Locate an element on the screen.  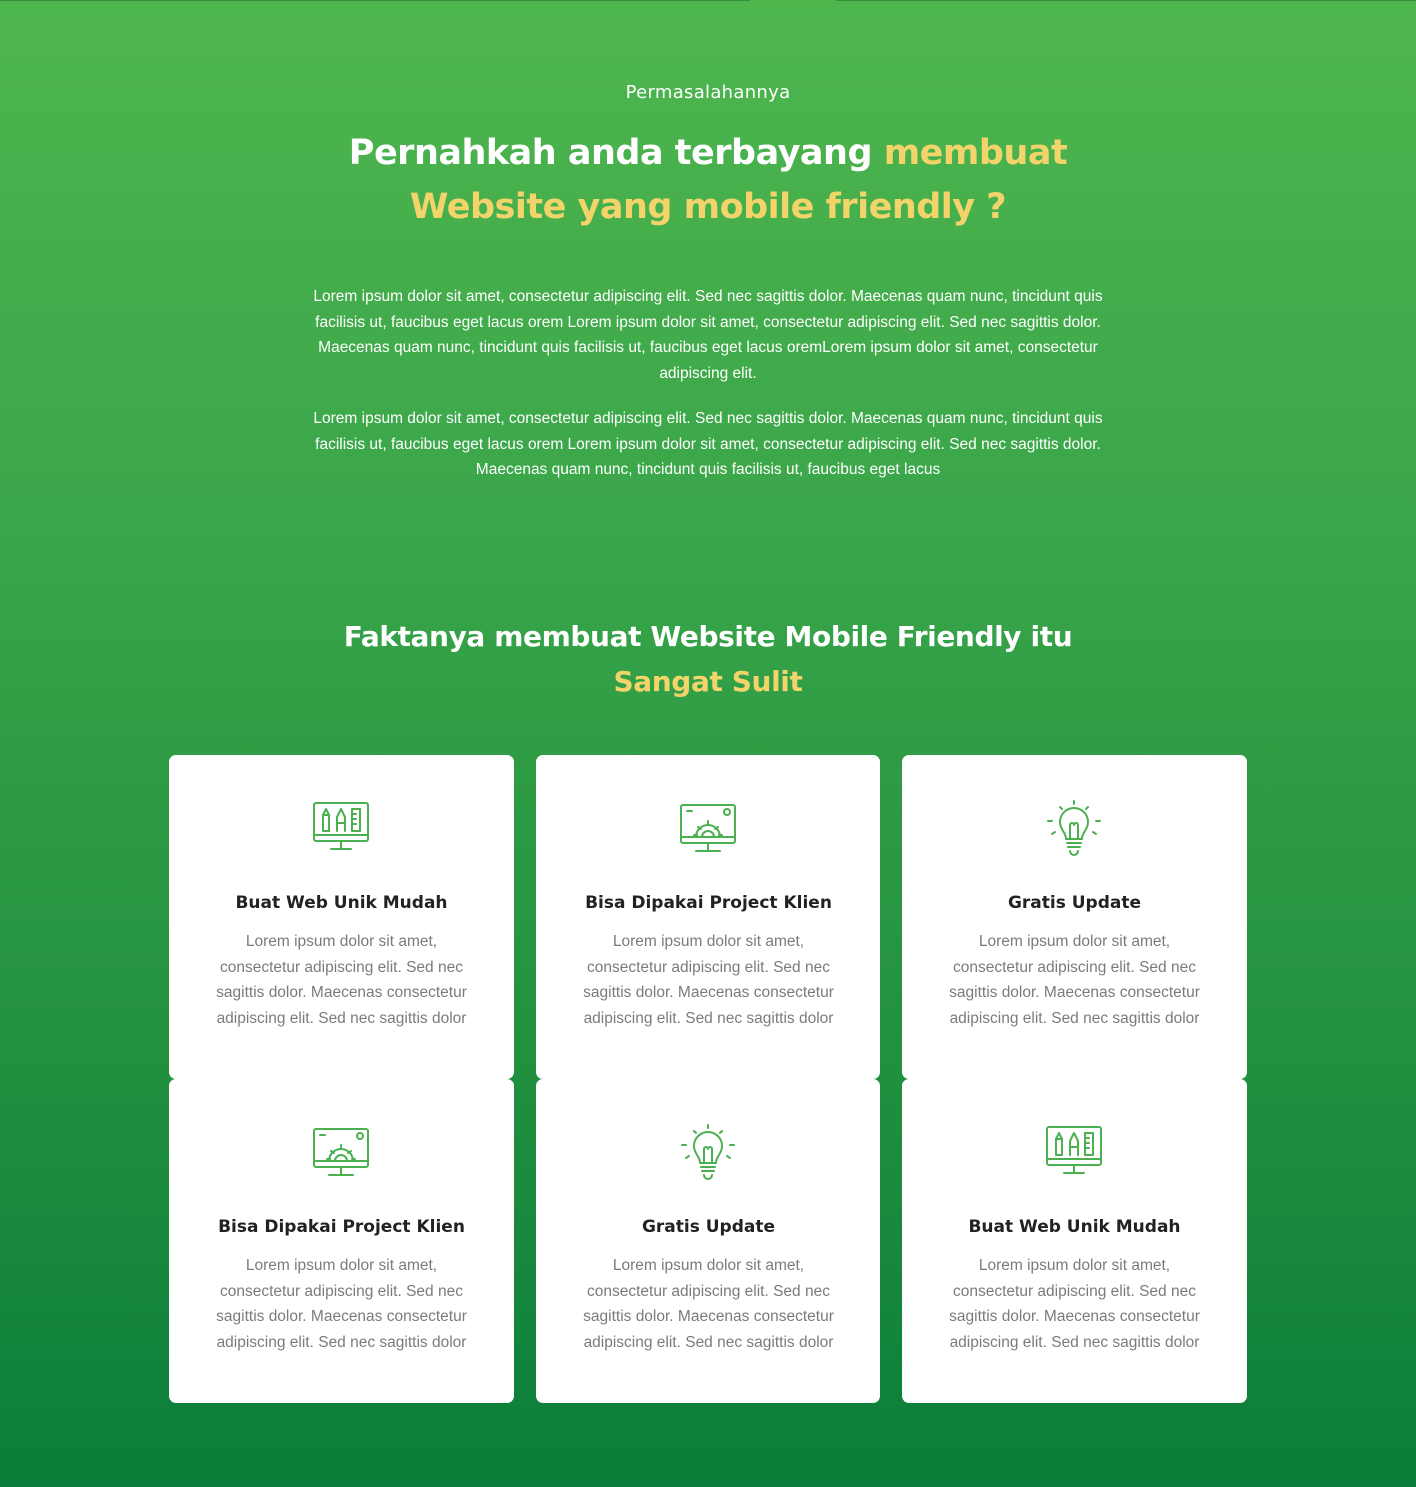
headline-white-text: Pernahkah anda terbayang is located at coordinates (616, 153).